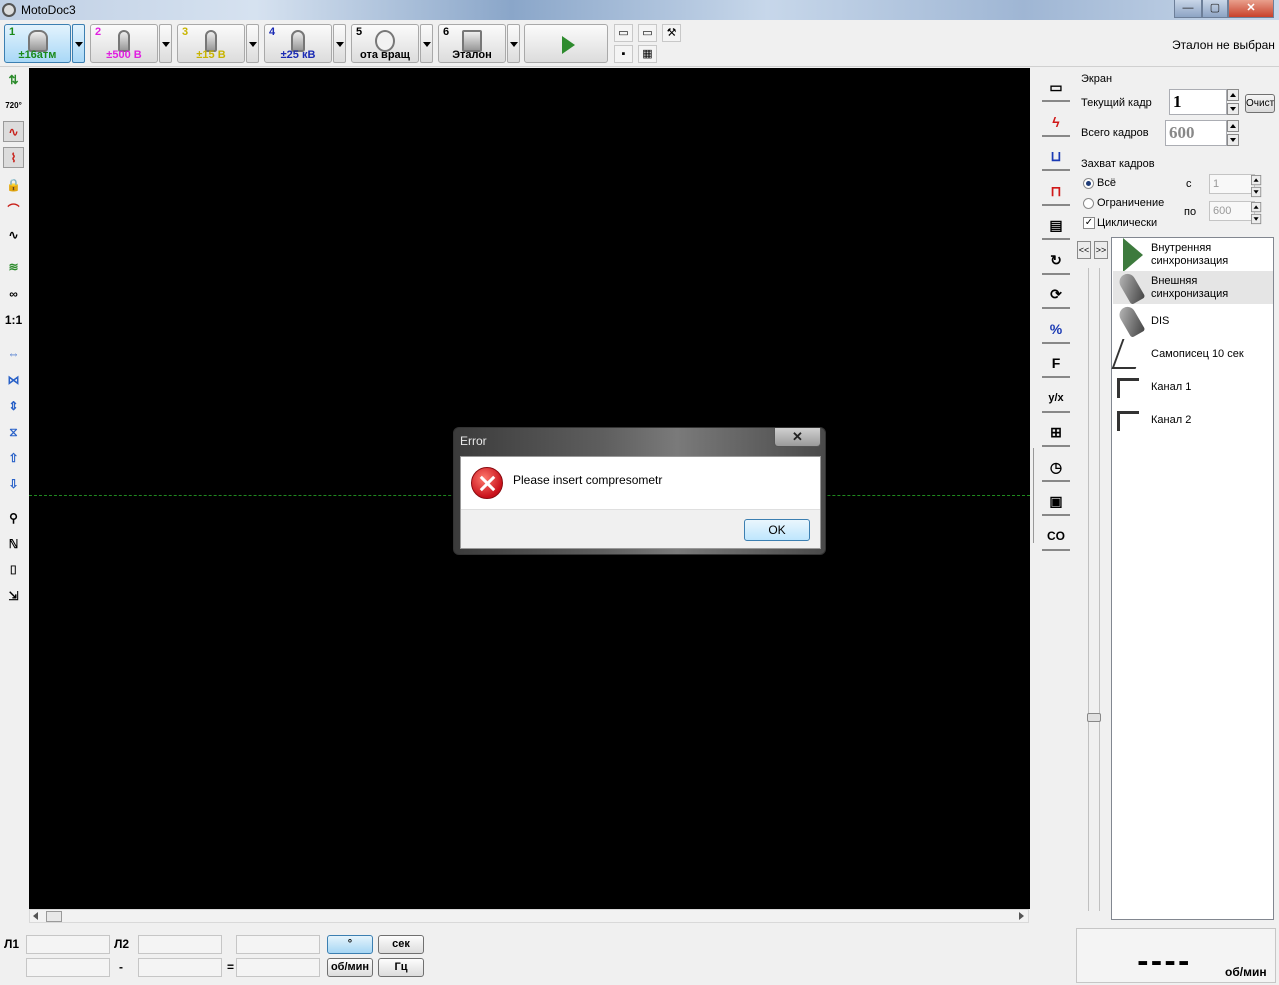 The image size is (1279, 985). Describe the element at coordinates (13, 354) in the screenshot. I see `stretch-horizontal-icon: ⇔` at that location.